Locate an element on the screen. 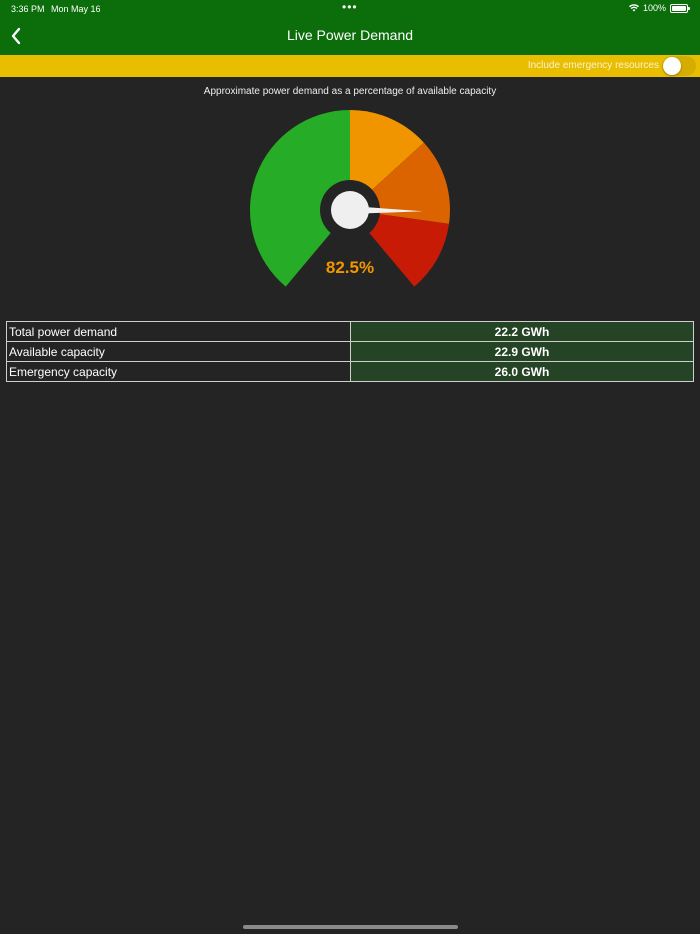  status-date: Mon May 16 is located at coordinates (76, 9).